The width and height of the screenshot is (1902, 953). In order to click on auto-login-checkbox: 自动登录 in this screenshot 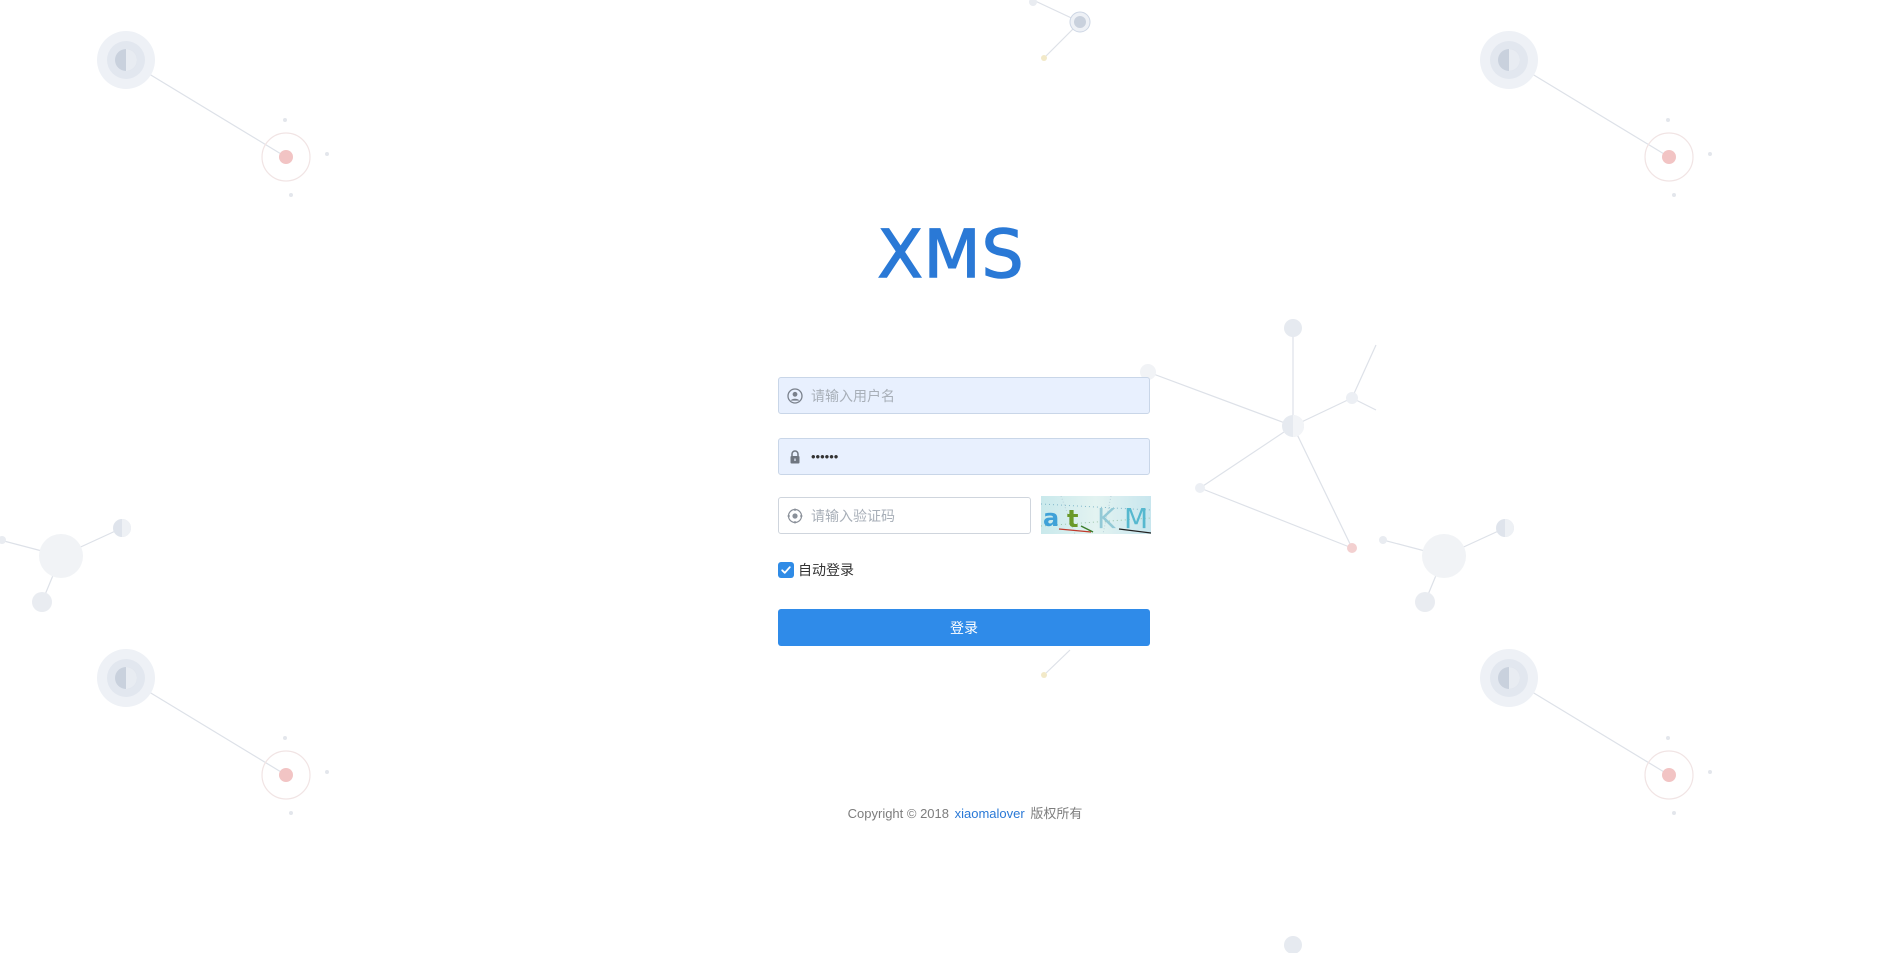, I will do `click(816, 570)`.